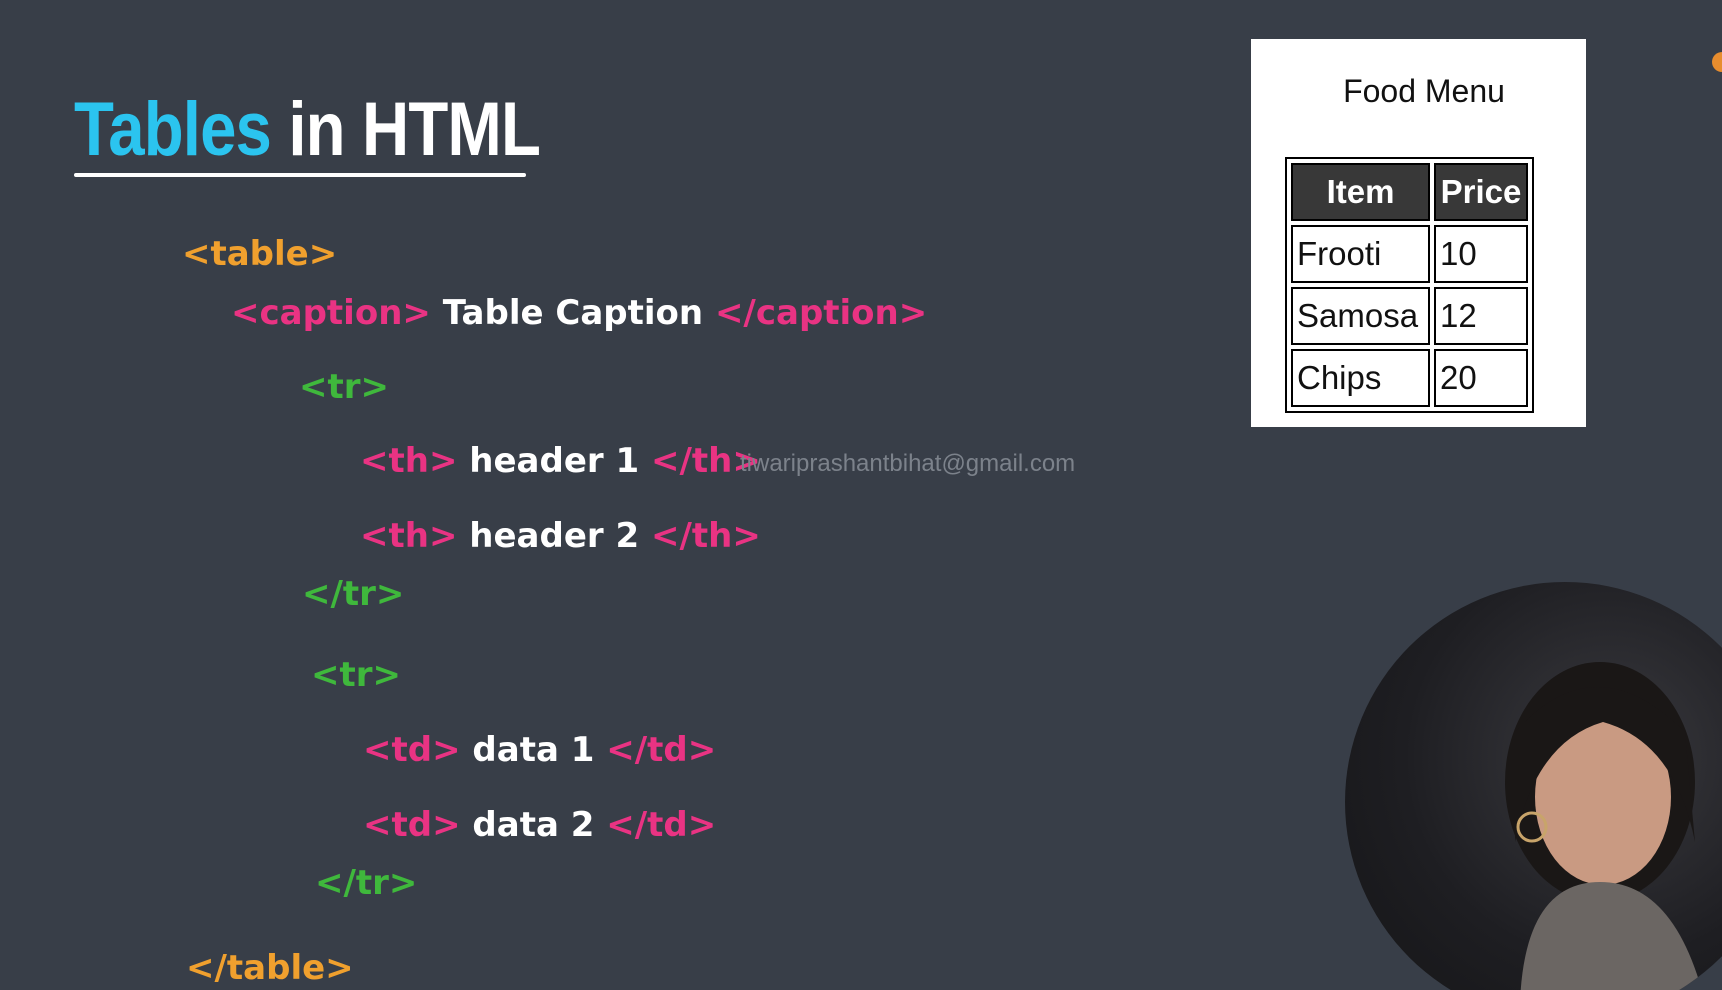  Describe the element at coordinates (554, 461) in the screenshot. I see `th-text: header 1` at that location.